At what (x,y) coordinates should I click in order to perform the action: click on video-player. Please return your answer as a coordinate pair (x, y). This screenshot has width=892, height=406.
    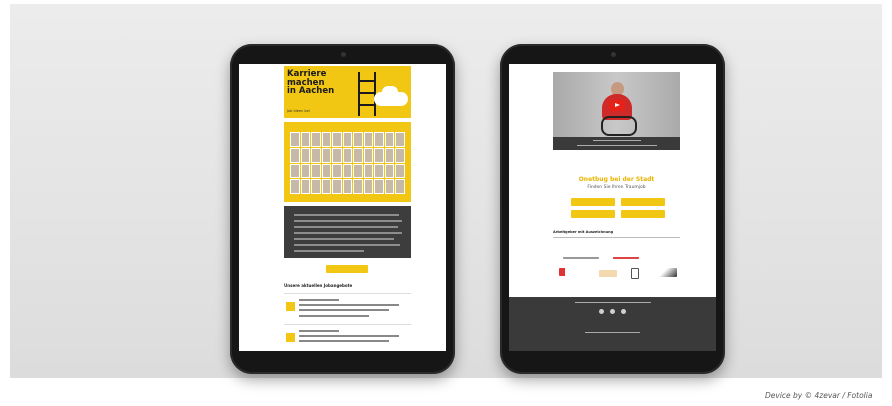
    Looking at the image, I should click on (616, 111).